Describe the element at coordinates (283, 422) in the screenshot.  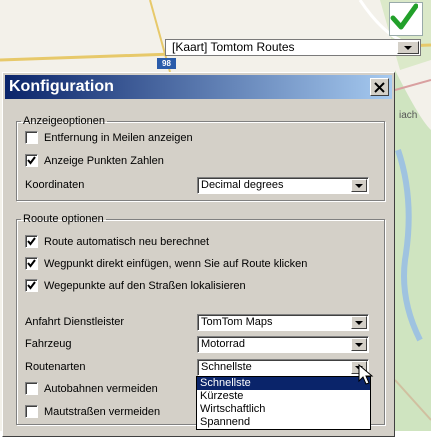
I see `route-type-option: Spannend` at that location.